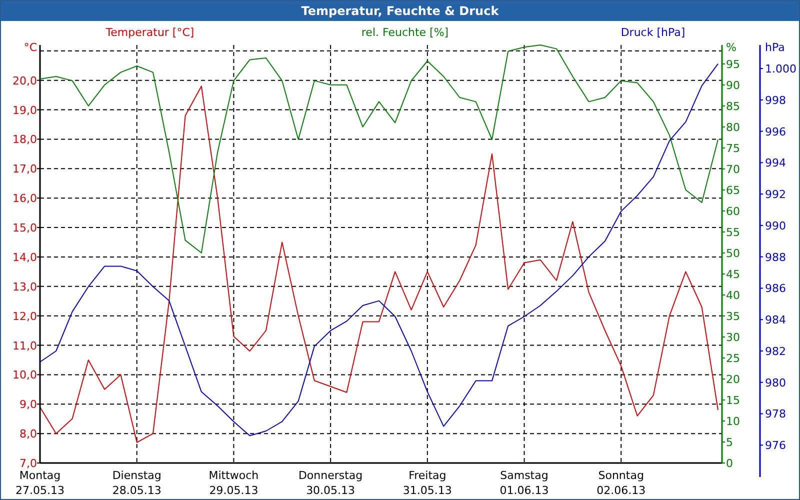 This screenshot has height=500, width=800. Describe the element at coordinates (733, 400) in the screenshot. I see `axis-tick-label: 15` at that location.